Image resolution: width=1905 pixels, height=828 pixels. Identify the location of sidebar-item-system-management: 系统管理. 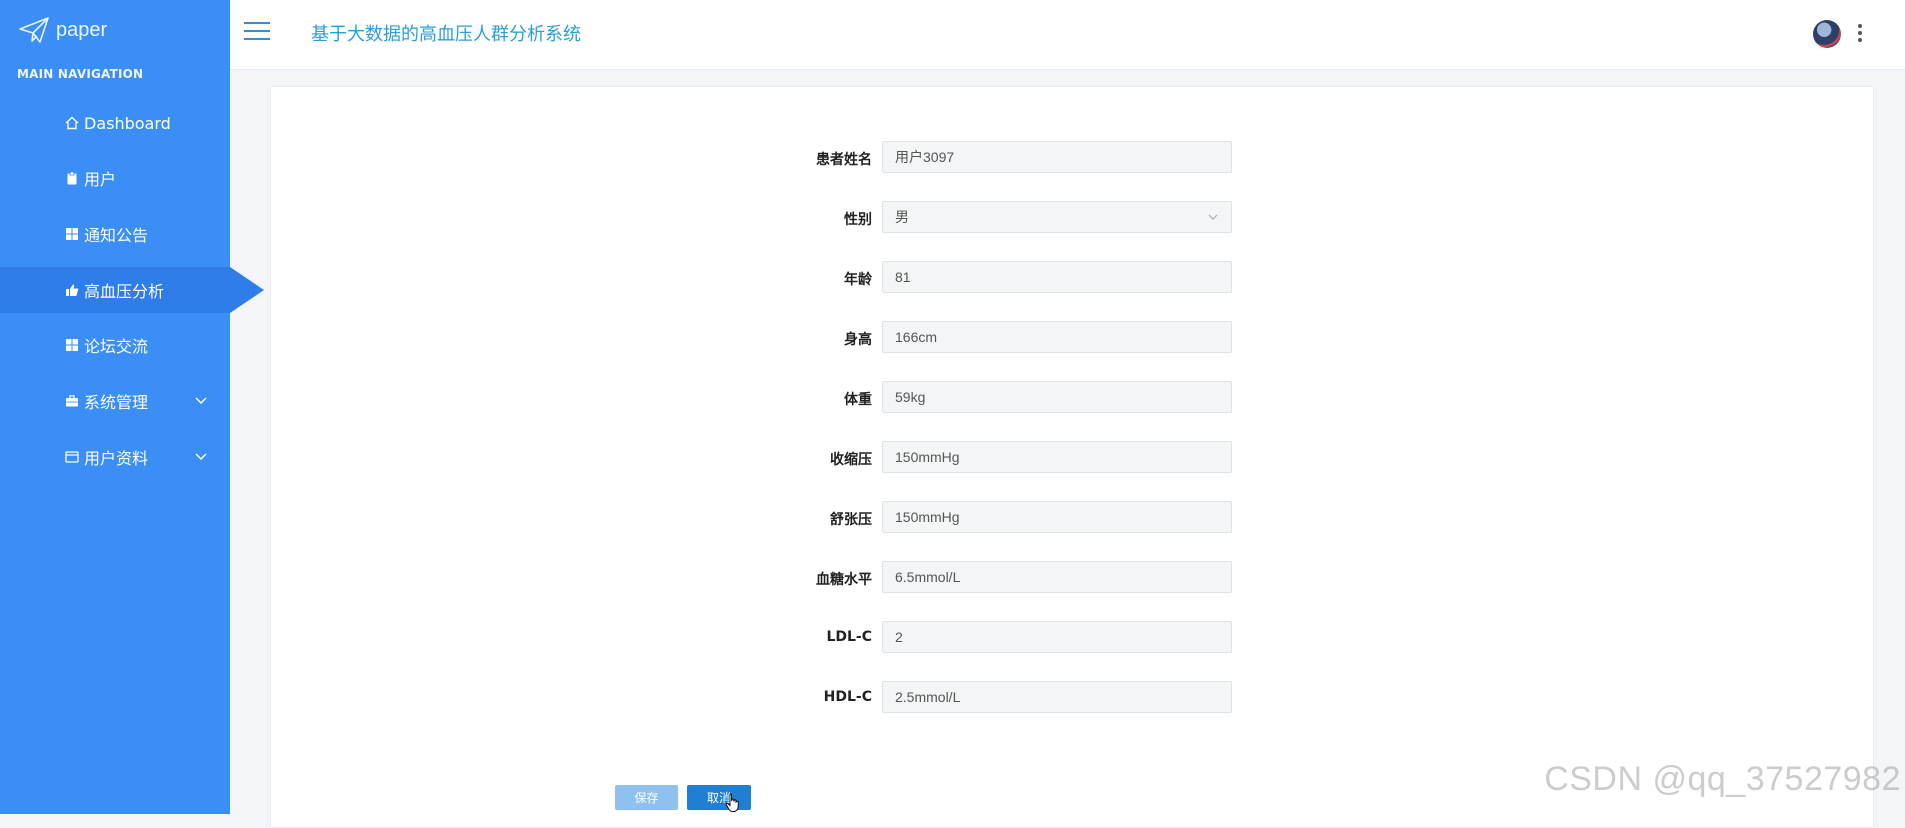
(115, 401).